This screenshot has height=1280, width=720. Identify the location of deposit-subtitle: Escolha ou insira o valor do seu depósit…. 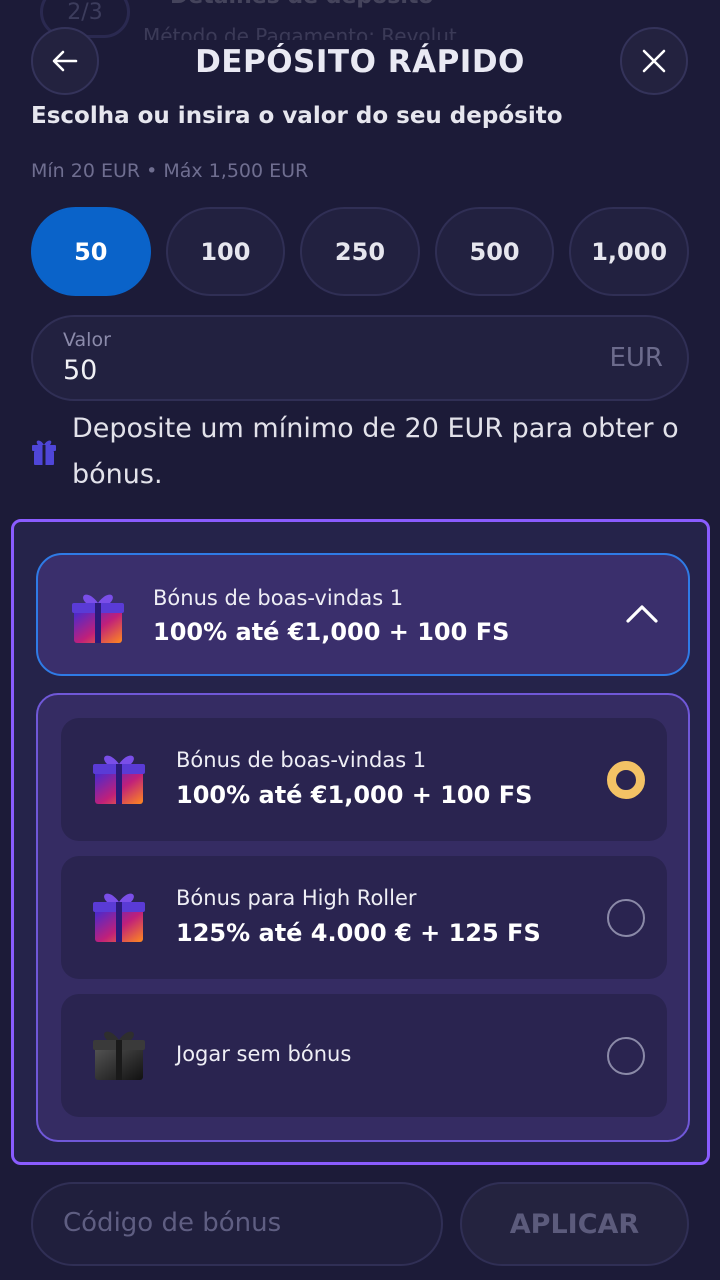
(297, 116).